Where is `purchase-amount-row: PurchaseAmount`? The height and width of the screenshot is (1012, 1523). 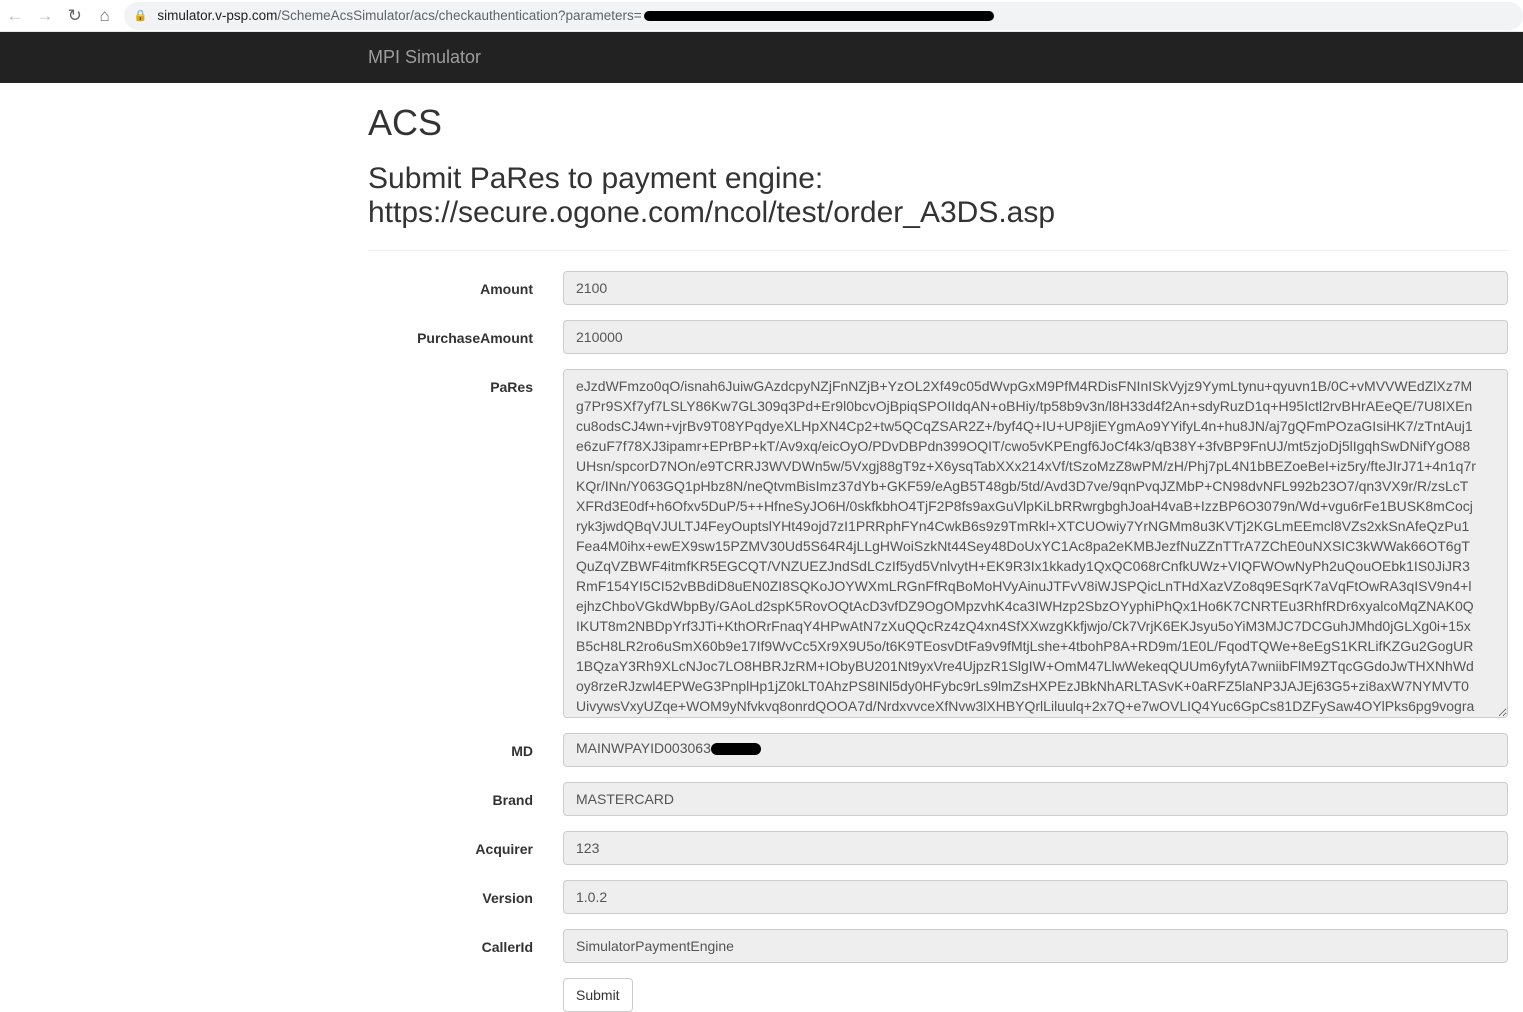 purchase-amount-row: PurchaseAmount is located at coordinates (938, 337).